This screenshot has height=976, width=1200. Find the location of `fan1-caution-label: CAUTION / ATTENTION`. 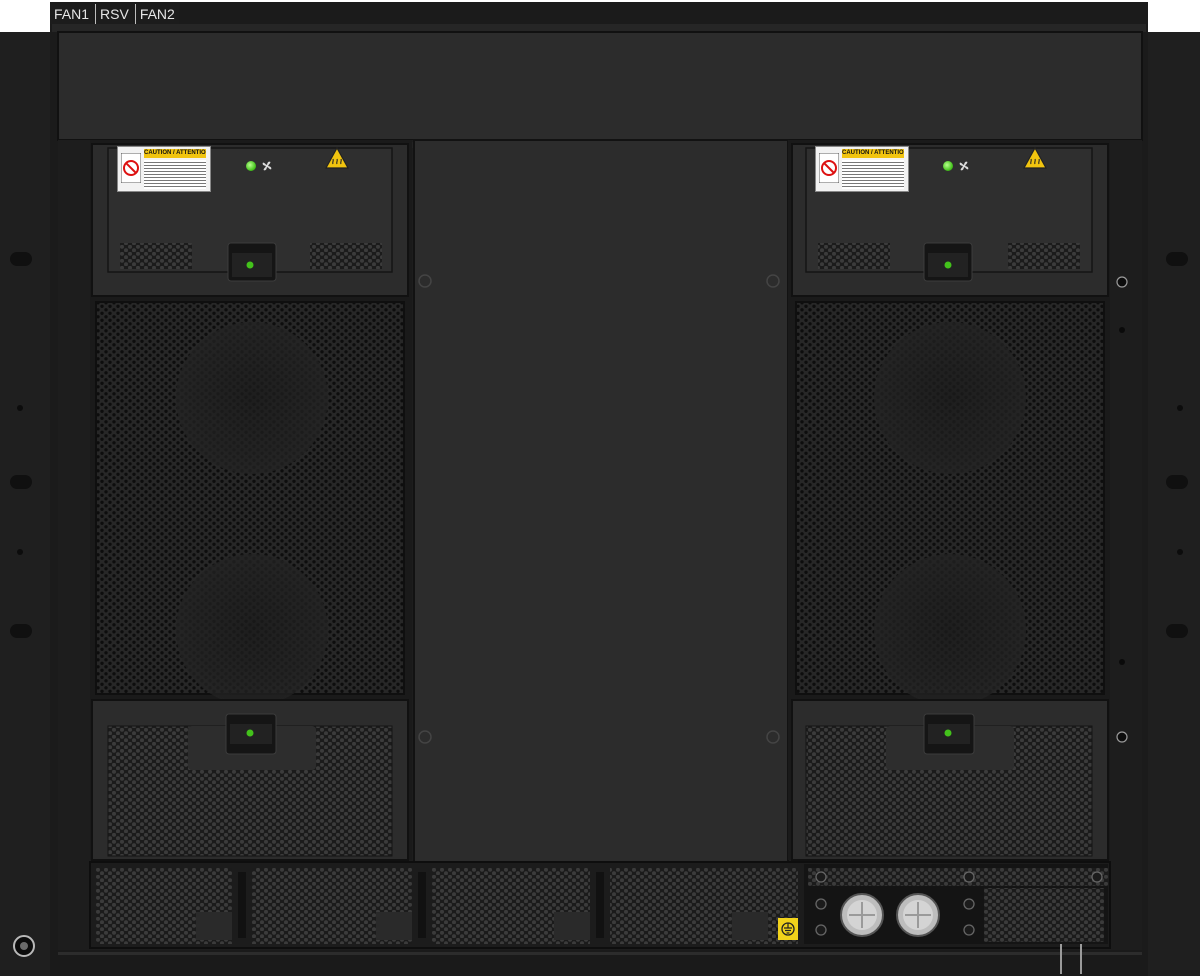

fan1-caution-label: CAUTION / ATTENTION is located at coordinates (164, 169).